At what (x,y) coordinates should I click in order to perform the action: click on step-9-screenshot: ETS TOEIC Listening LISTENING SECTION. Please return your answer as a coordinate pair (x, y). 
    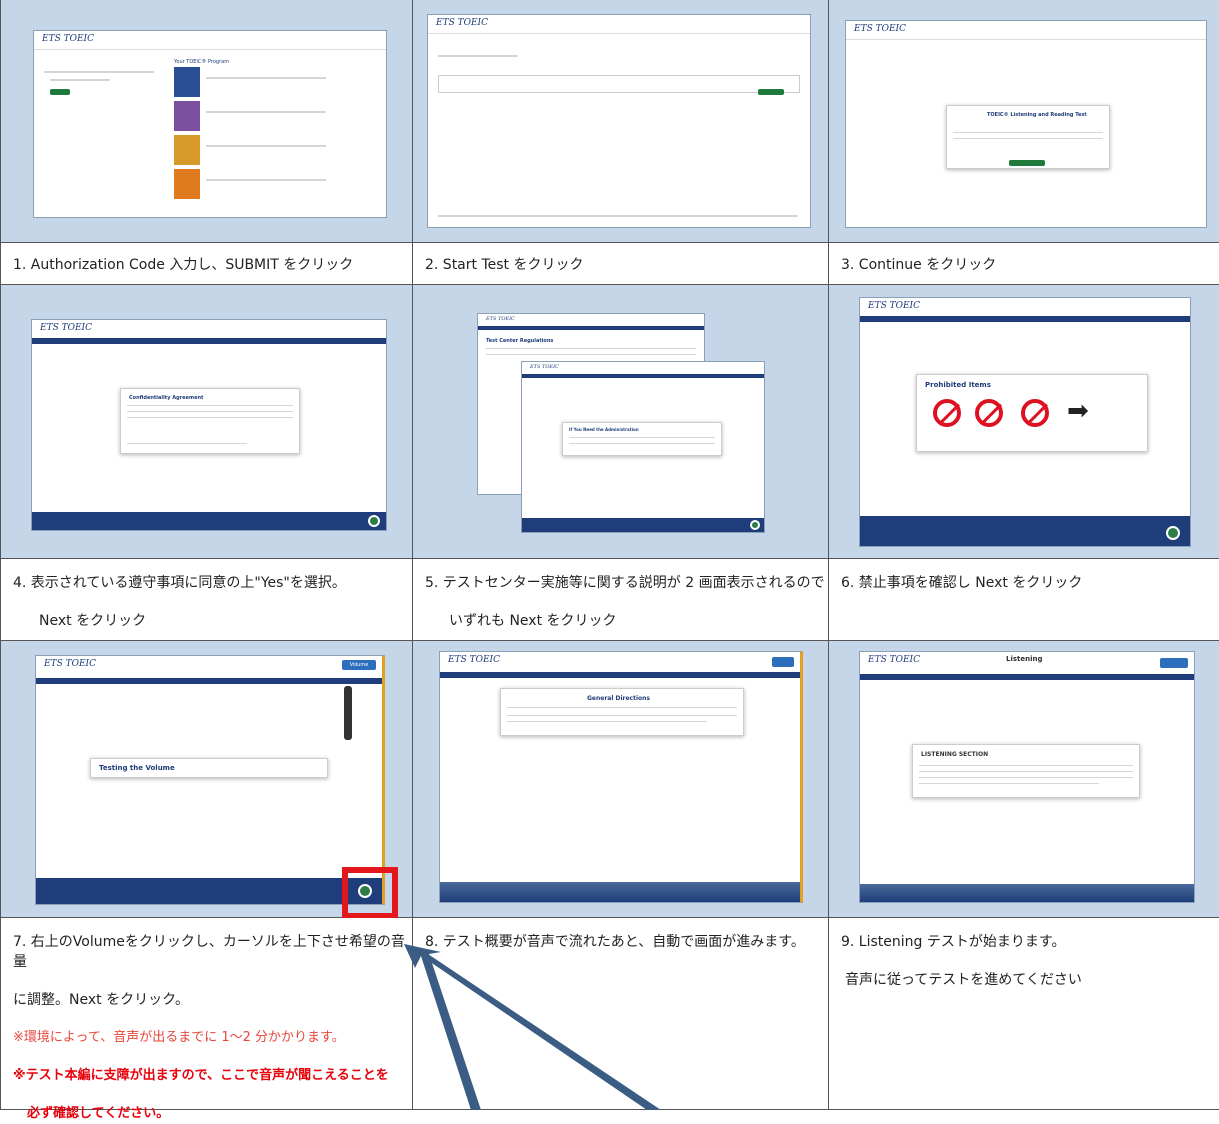
    Looking at the image, I should click on (1024, 779).